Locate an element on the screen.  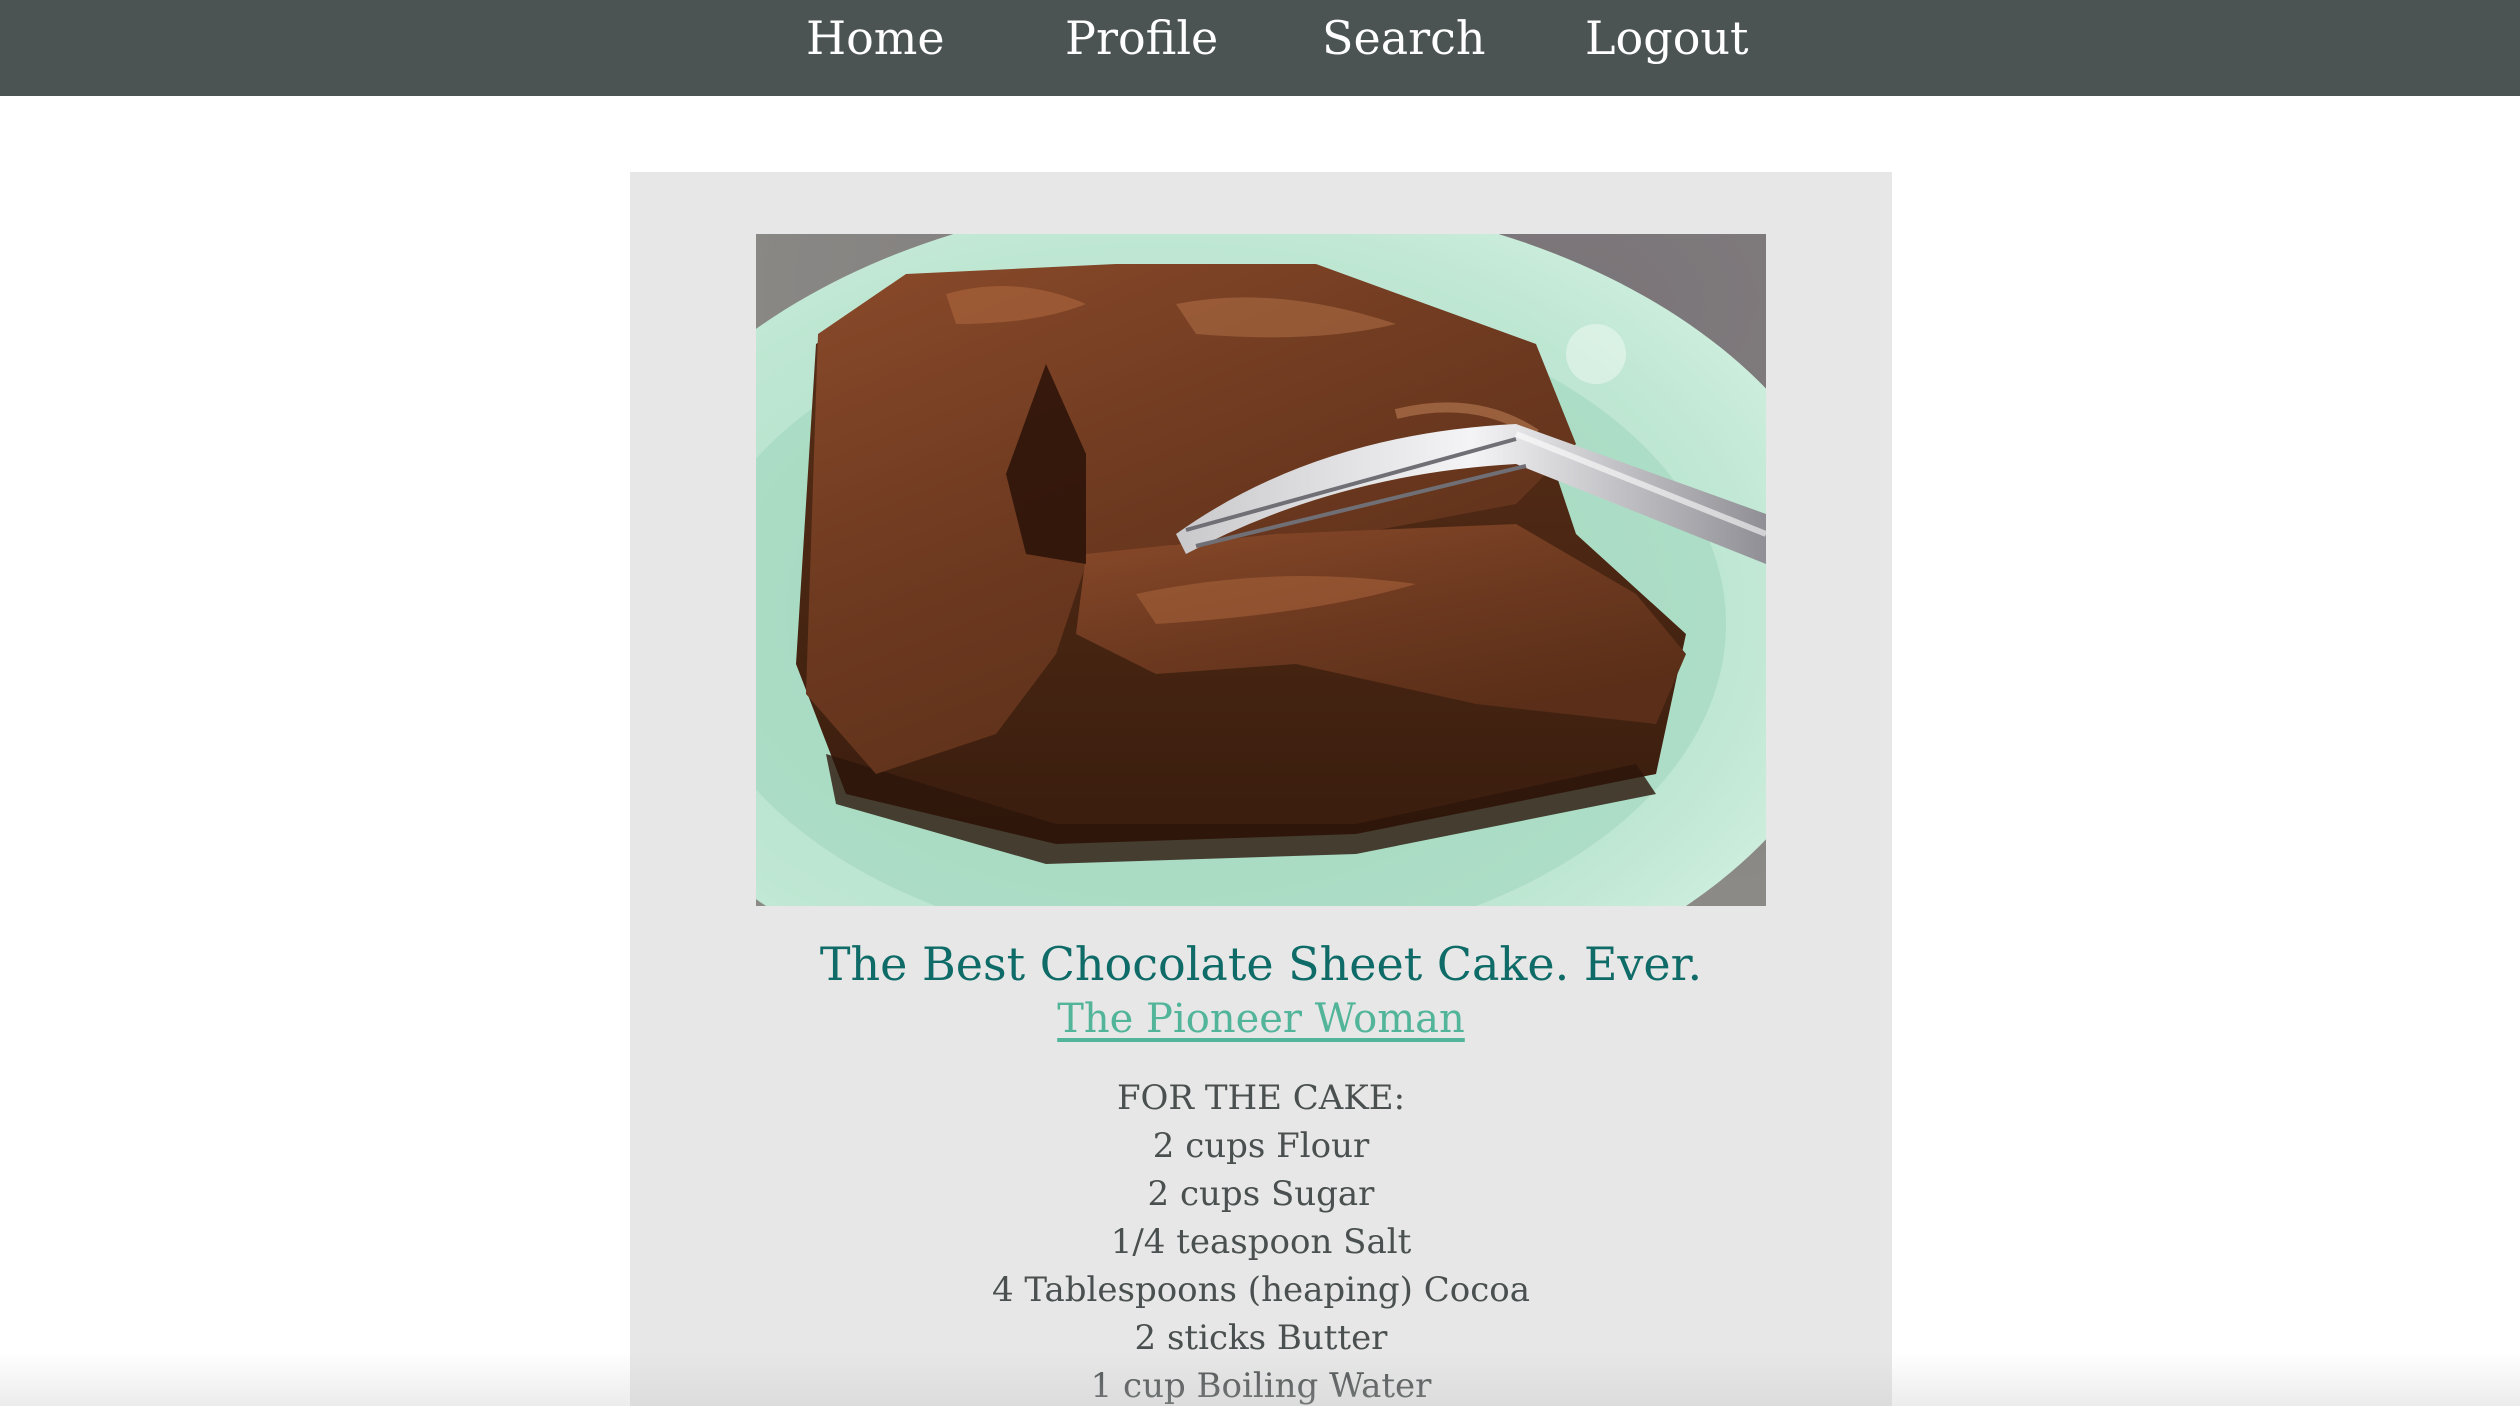
top-navbar: Home Profile Search Logout is located at coordinates (1260, 48).